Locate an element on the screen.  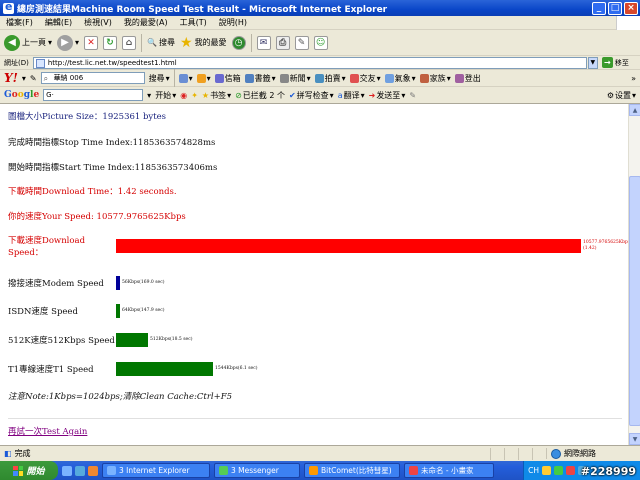
windows-logo is located at coordinates (628, 22).